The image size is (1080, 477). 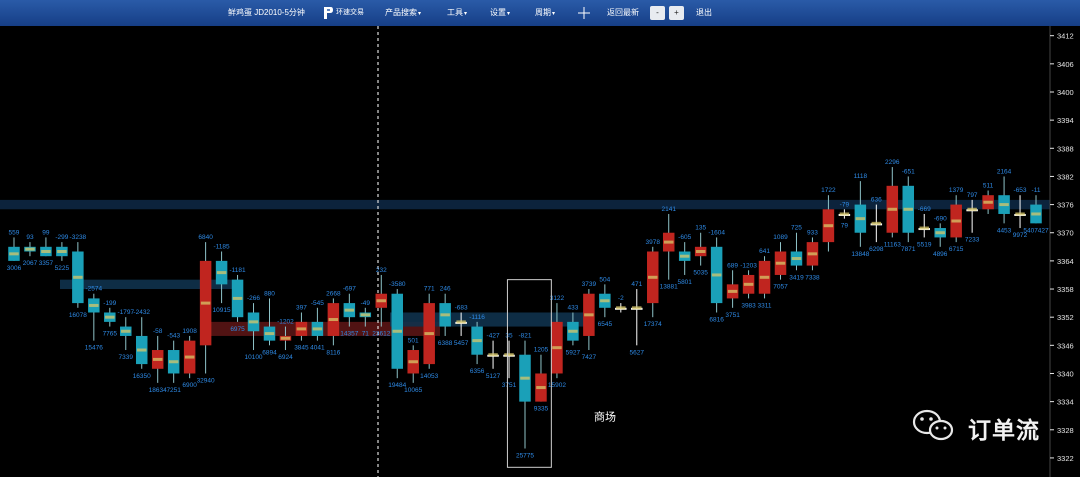 What do you see at coordinates (557, 385) in the screenshot?
I see `volume-label: 15902` at bounding box center [557, 385].